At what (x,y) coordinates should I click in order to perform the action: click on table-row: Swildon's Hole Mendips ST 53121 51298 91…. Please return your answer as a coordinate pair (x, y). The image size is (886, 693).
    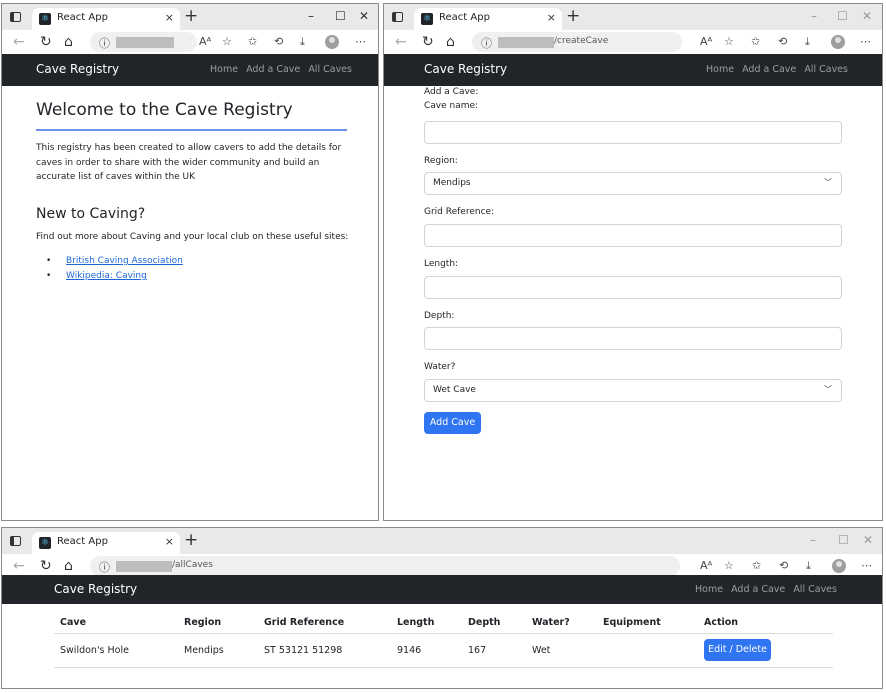
    Looking at the image, I should click on (443, 650).